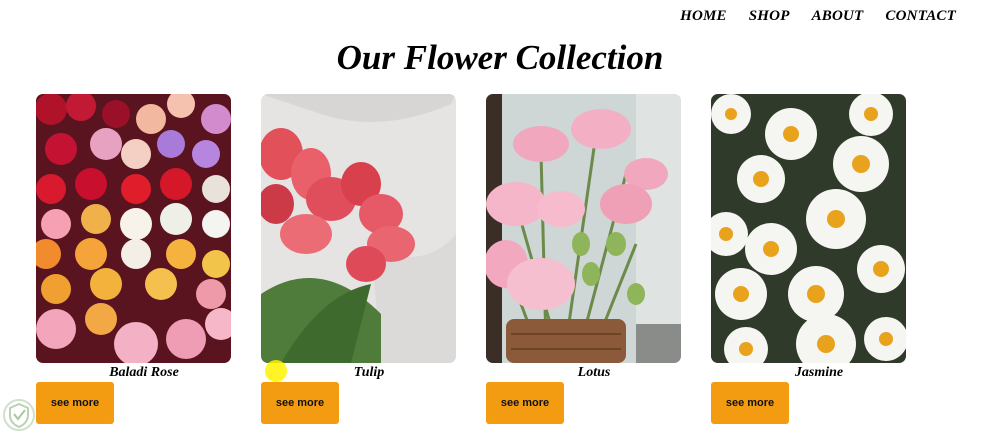 The width and height of the screenshot is (1000, 442). Describe the element at coordinates (807, 16) in the screenshot. I see `main-nav: HOME SHOP ABOUT CONTACT` at that location.